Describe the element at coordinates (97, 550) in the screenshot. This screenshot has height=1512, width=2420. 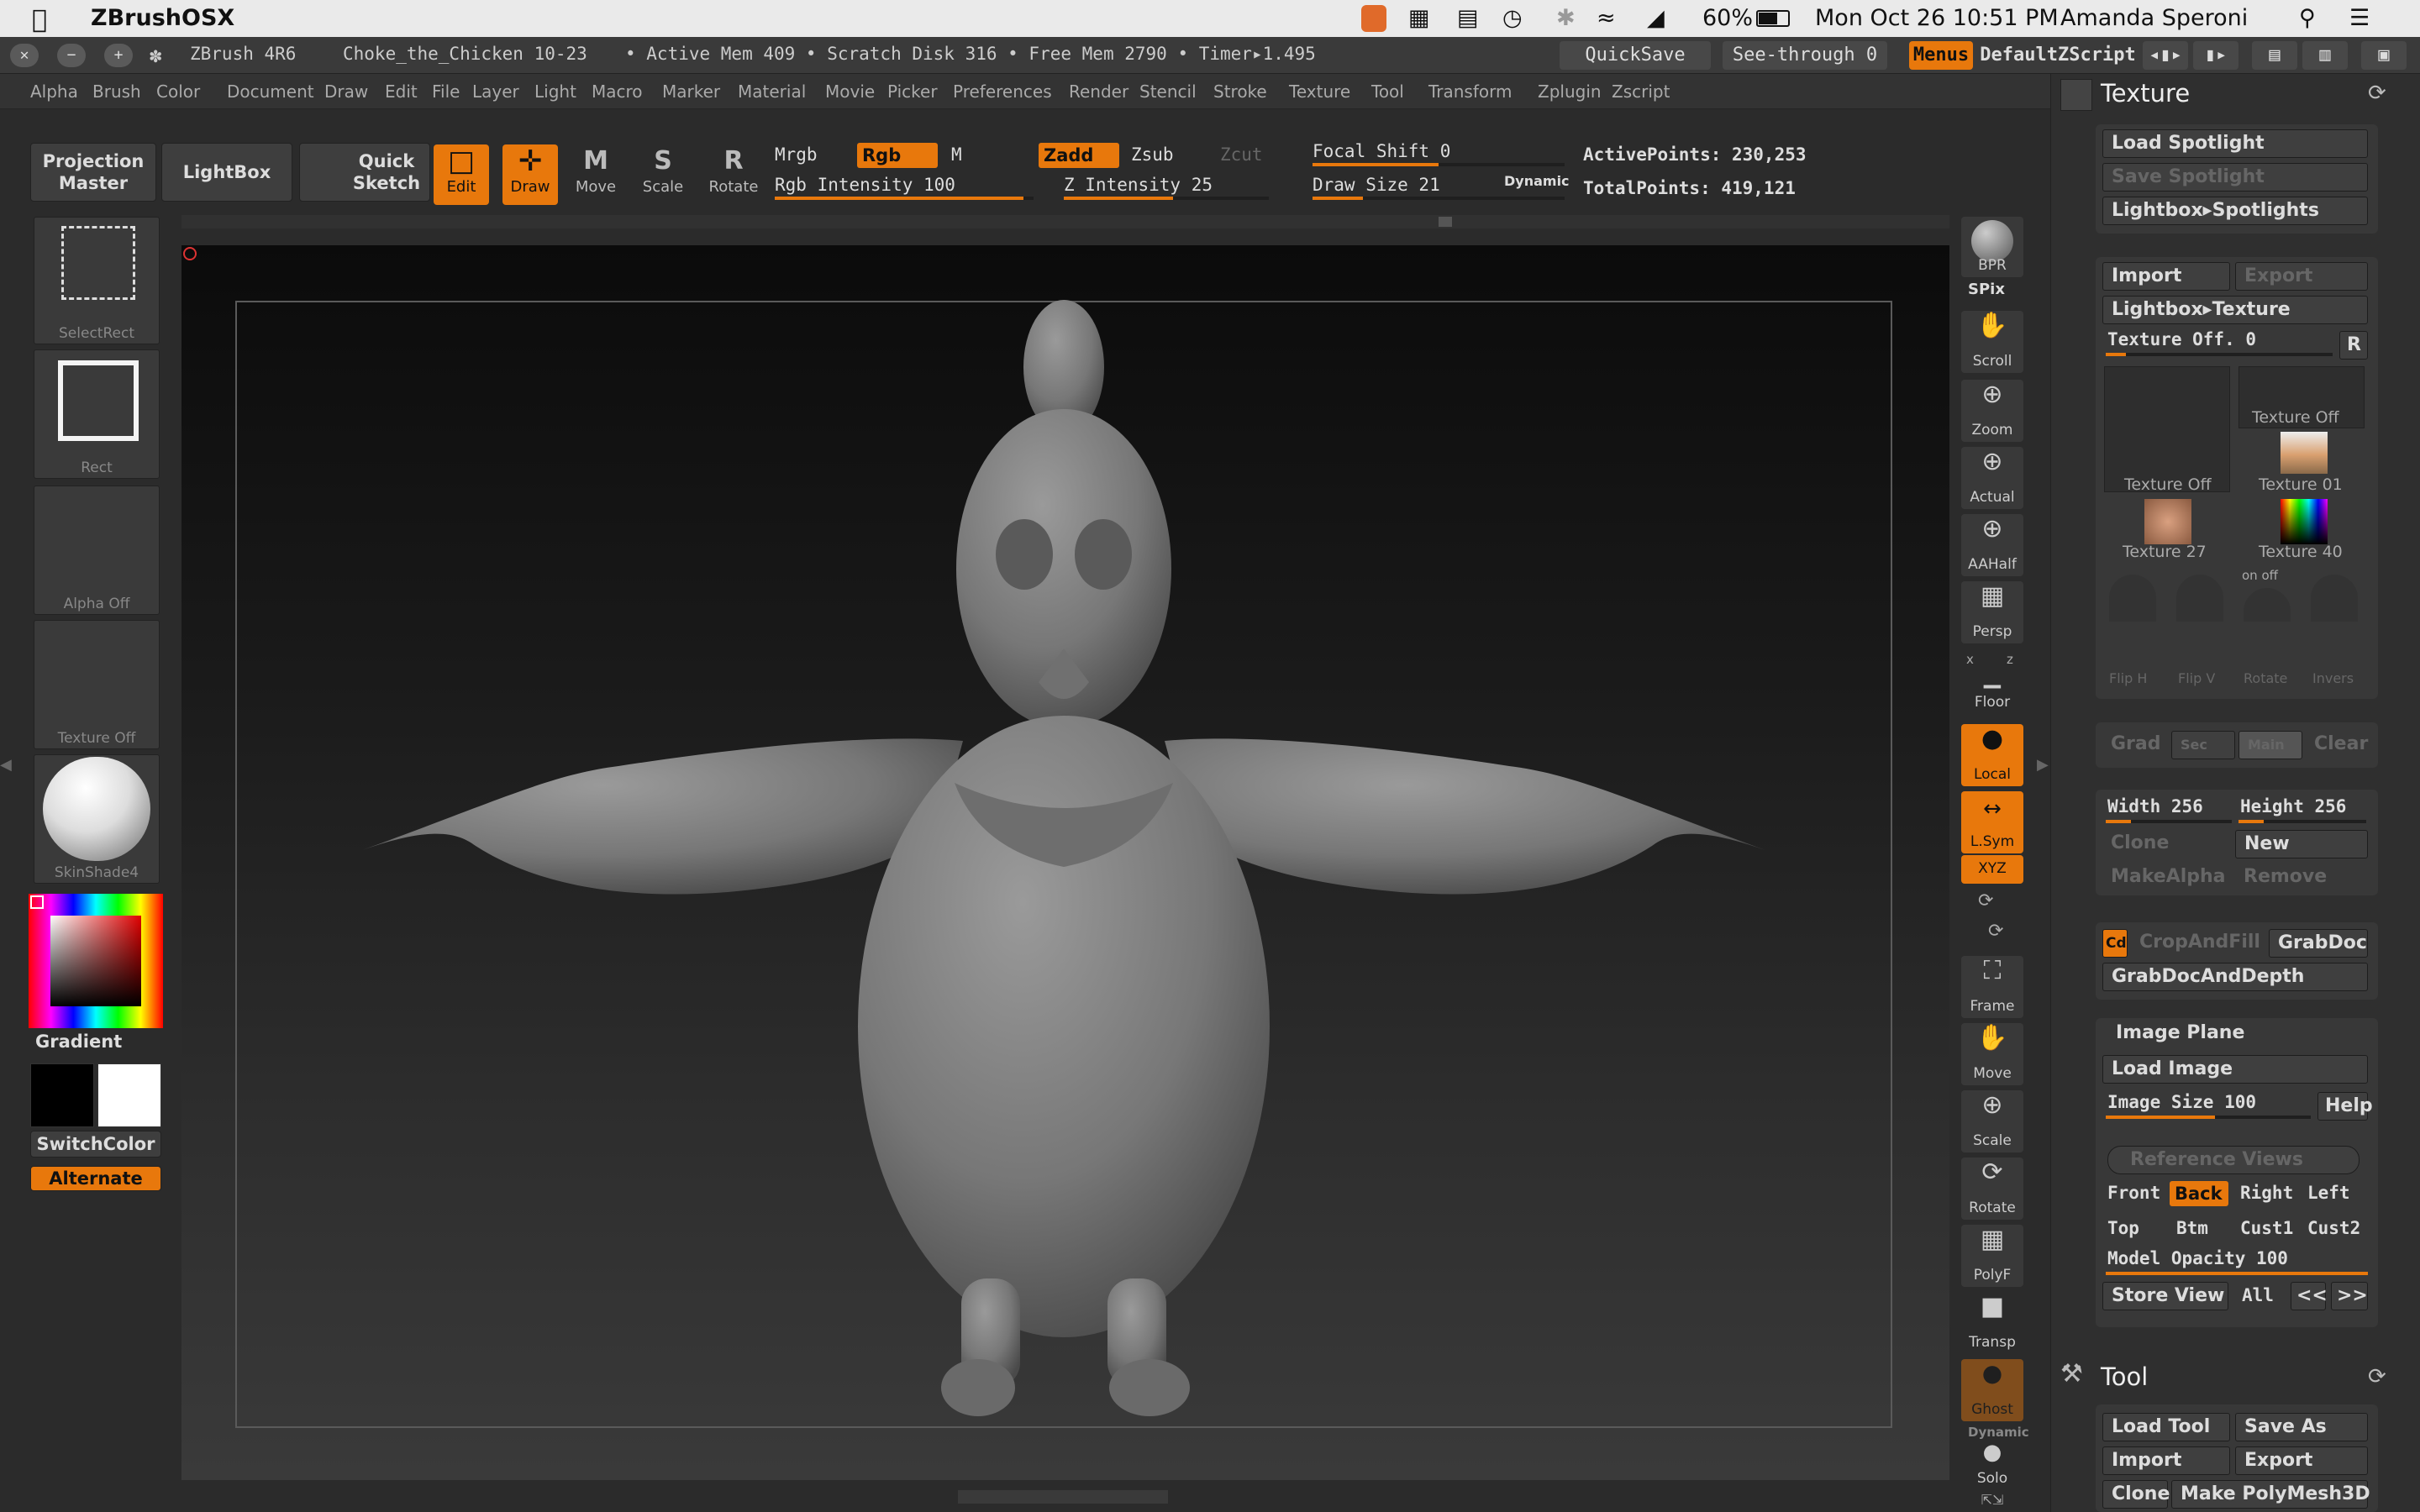
I see `alpha-slot: Alpha Off` at that location.